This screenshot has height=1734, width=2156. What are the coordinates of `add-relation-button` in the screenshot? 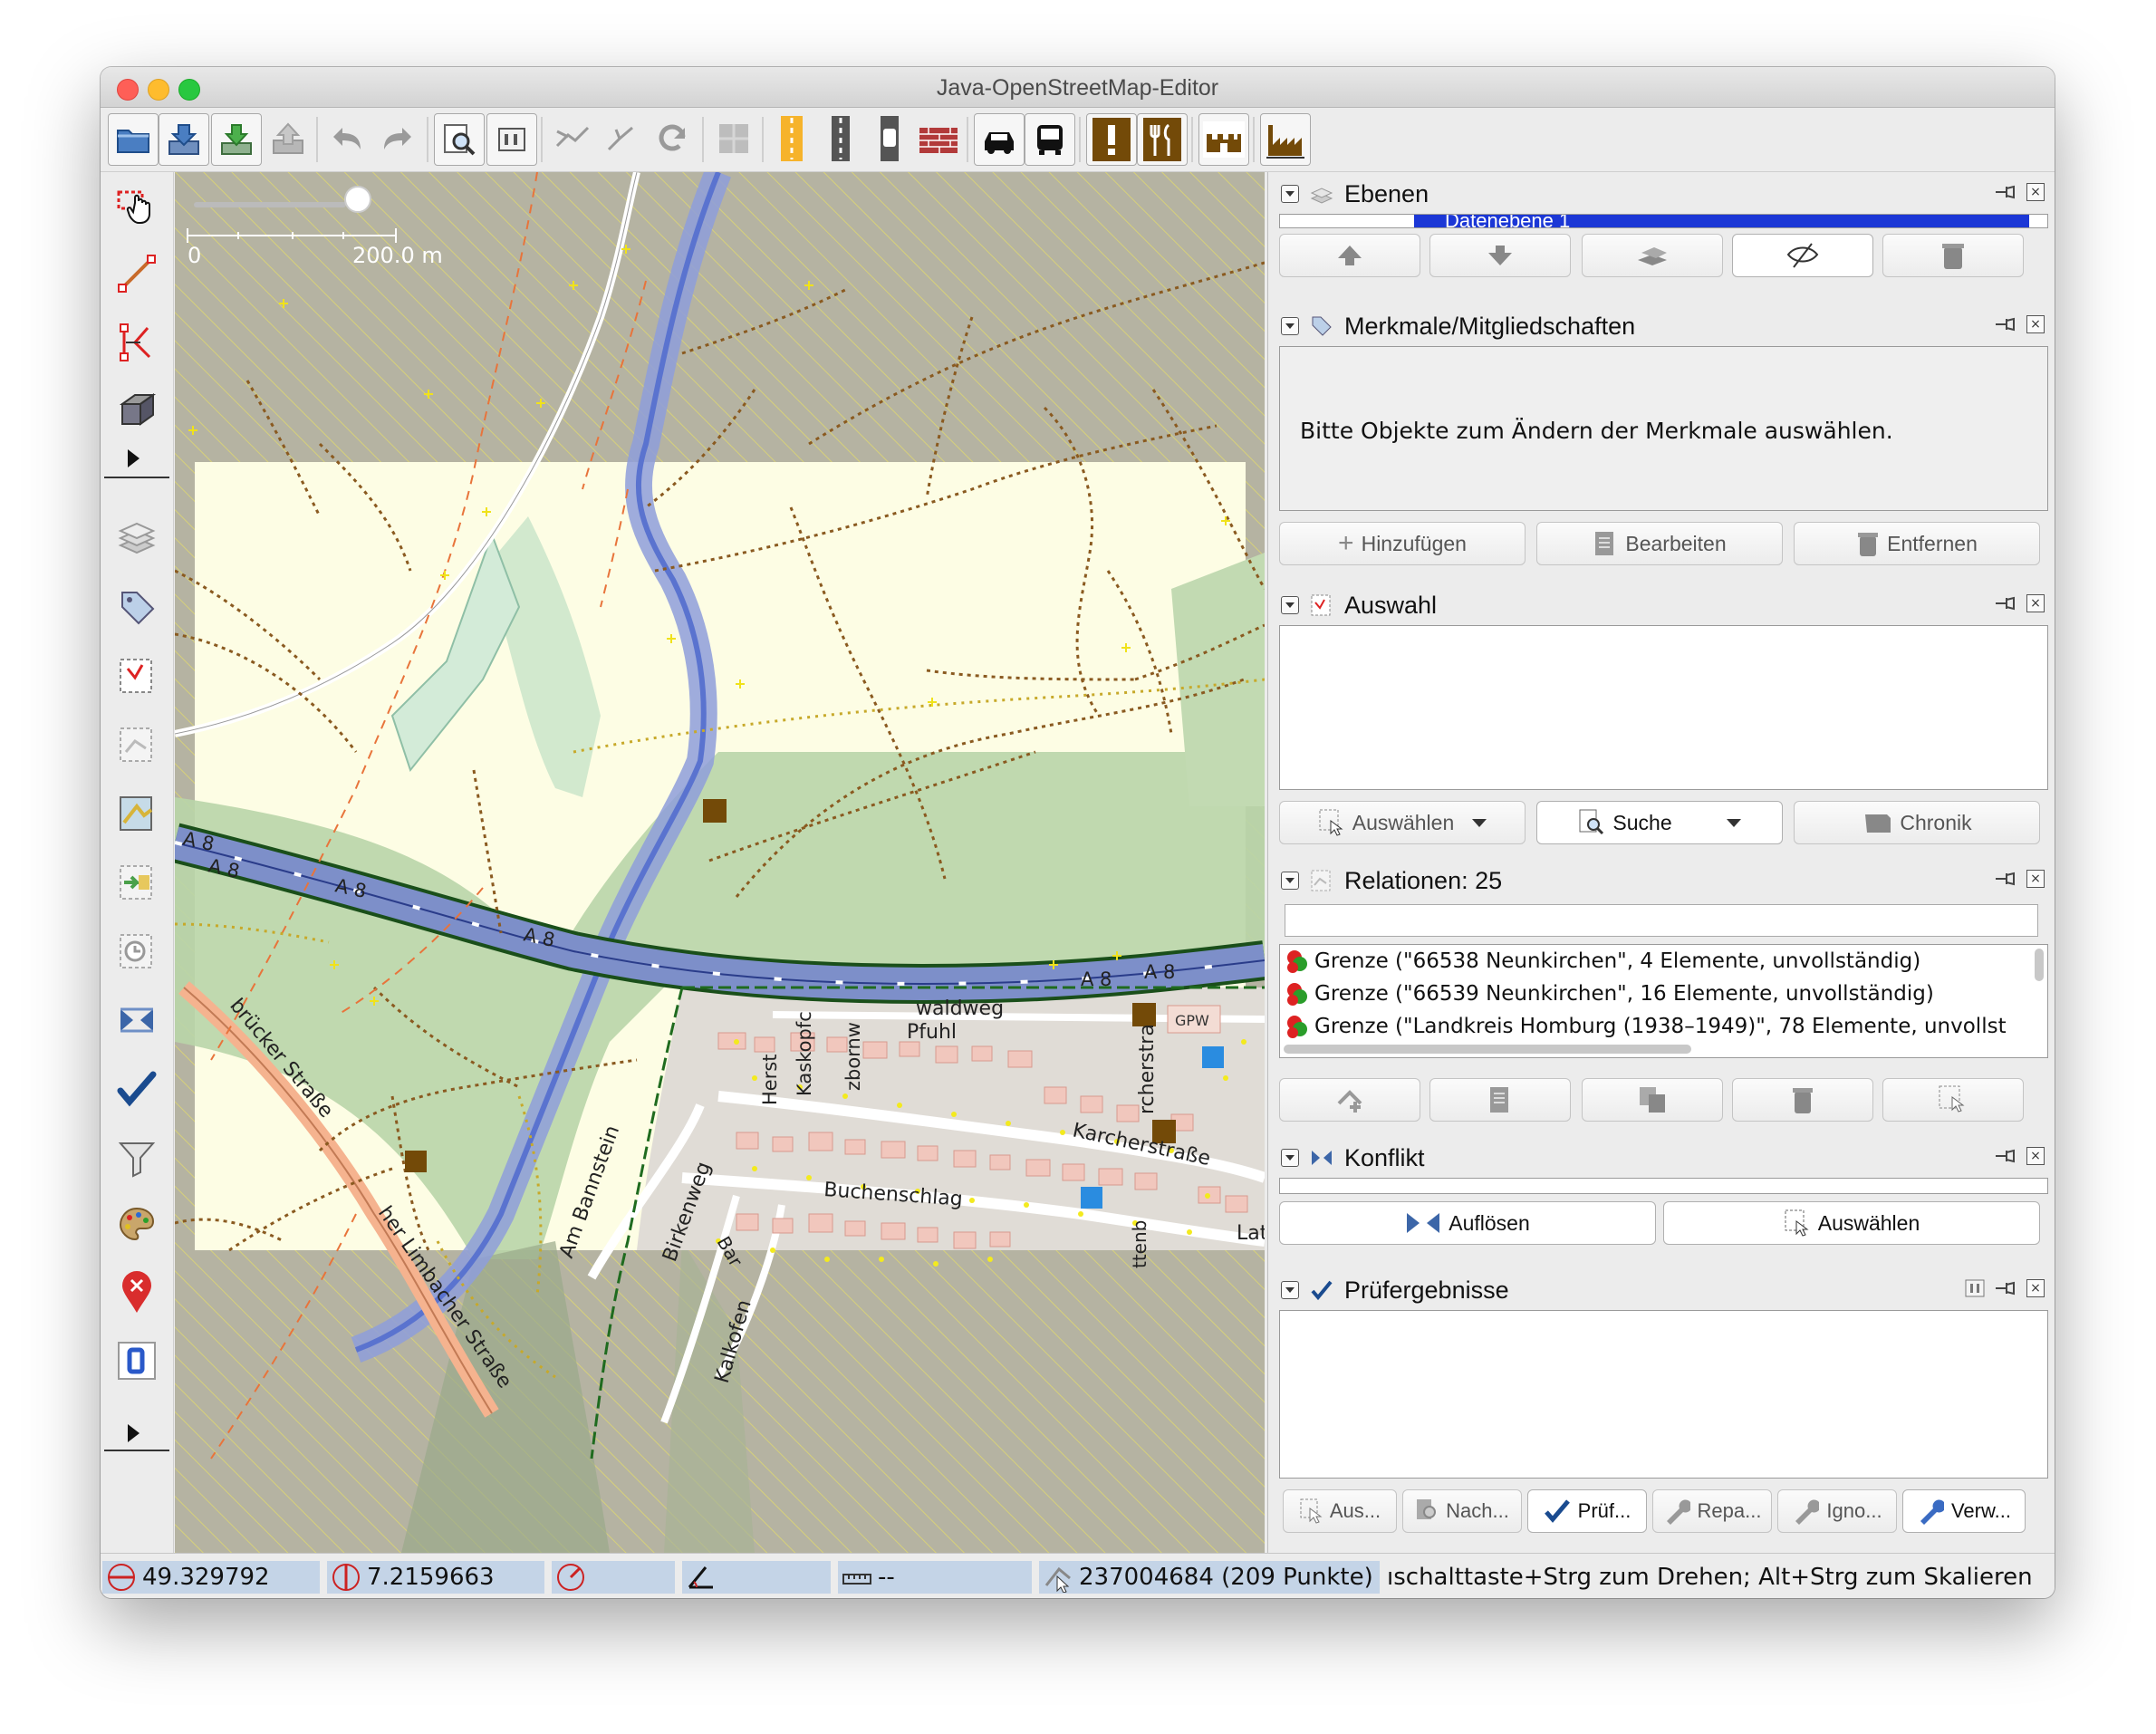 It's located at (1349, 1100).